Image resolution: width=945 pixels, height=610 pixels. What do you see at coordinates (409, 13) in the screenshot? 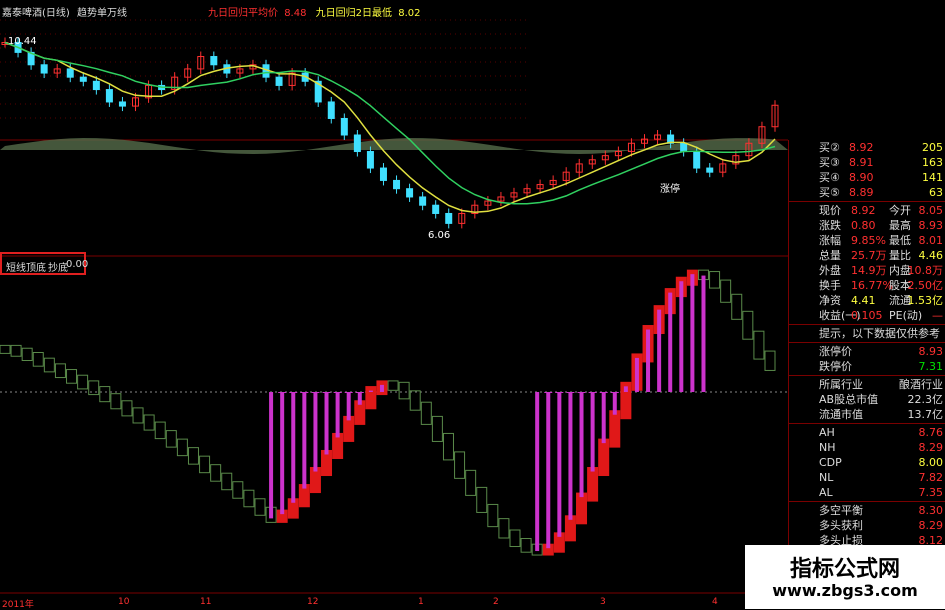
I see `low-value: 8.02` at bounding box center [409, 13].